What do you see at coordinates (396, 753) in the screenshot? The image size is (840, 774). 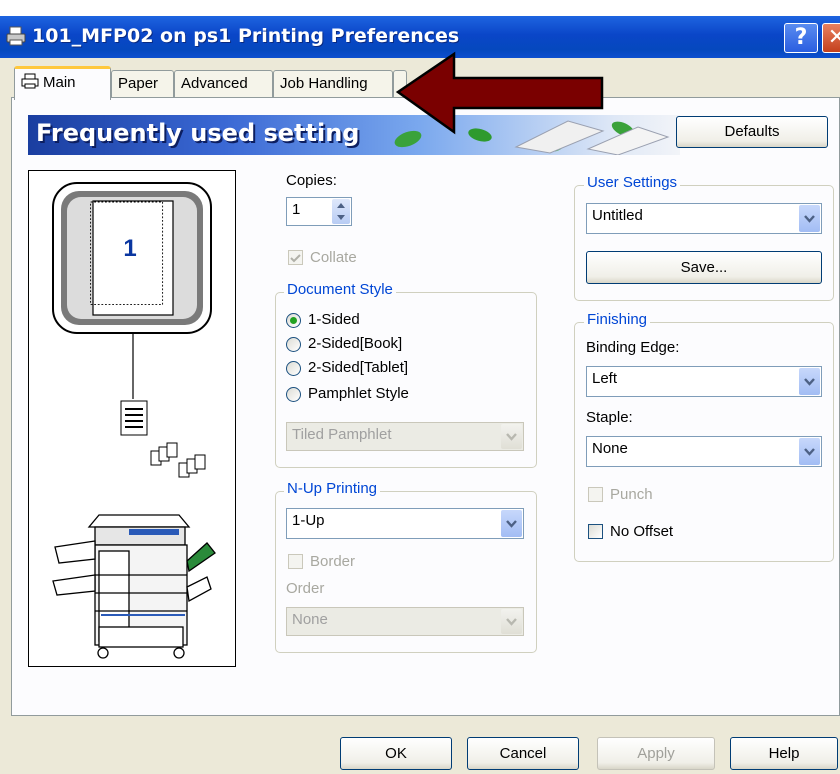 I see `ok-button: OK` at bounding box center [396, 753].